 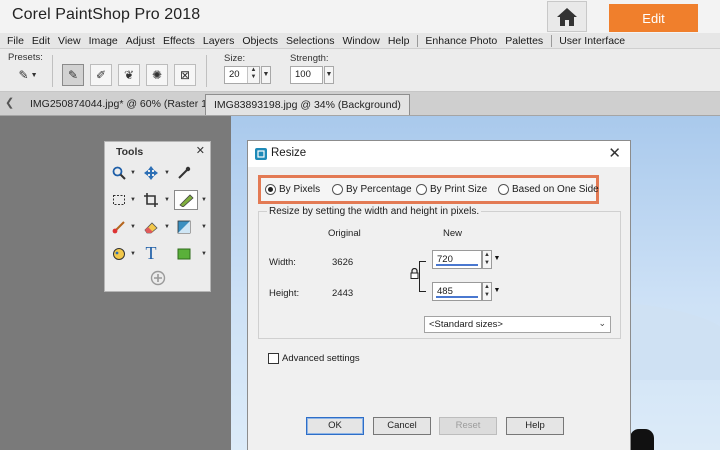 I want to click on menu-user-interface: User Interface, so click(x=592, y=41).